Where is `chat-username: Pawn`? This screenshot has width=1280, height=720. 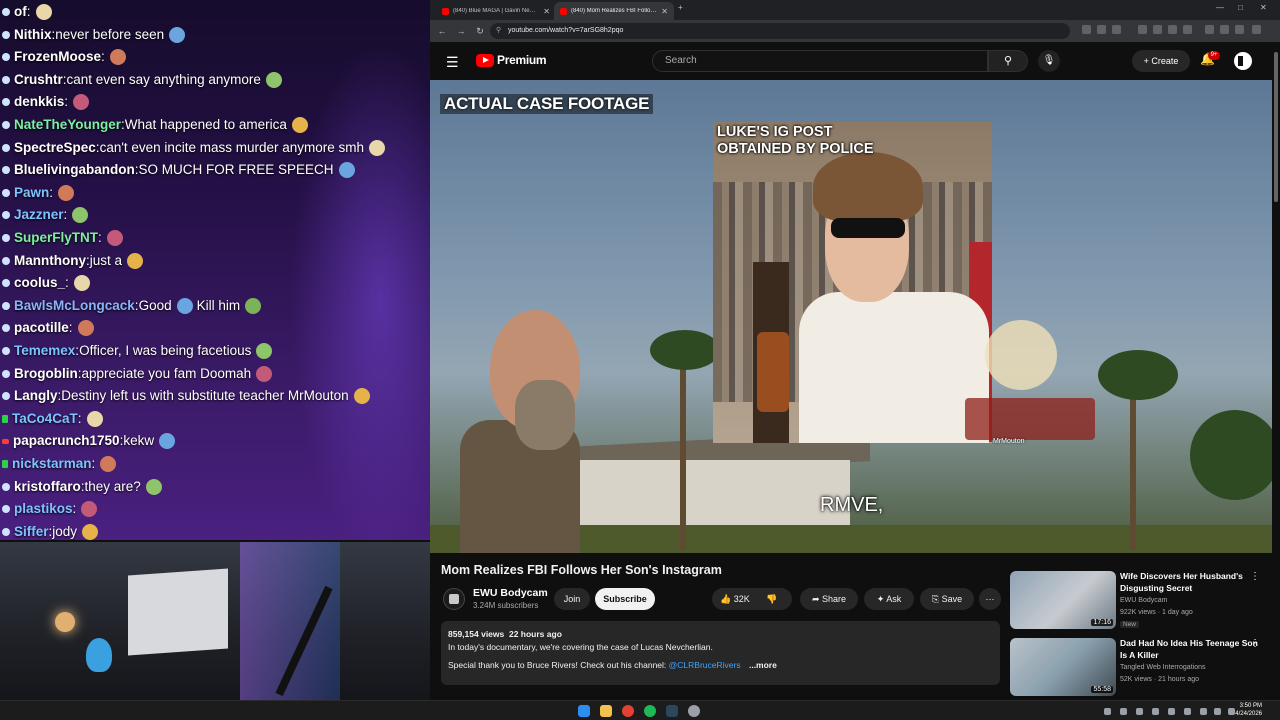 chat-username: Pawn is located at coordinates (31, 193).